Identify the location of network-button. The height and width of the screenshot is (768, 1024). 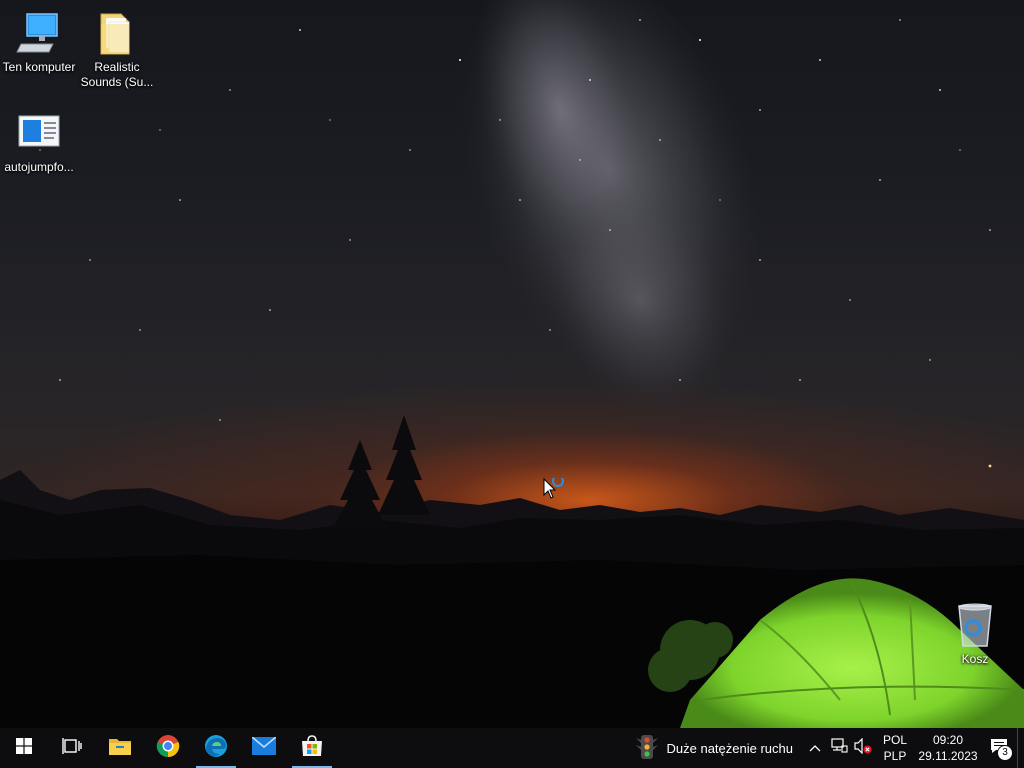
(839, 748).